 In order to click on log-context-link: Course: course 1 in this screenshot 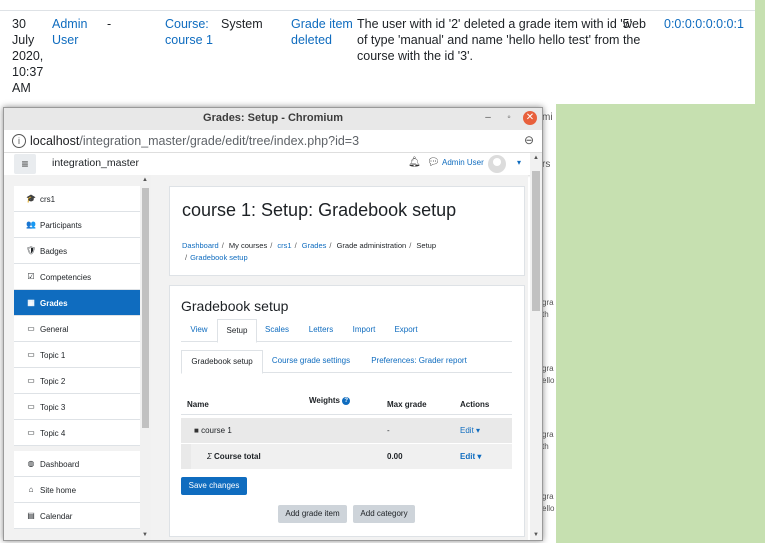, I will do `click(189, 32)`.